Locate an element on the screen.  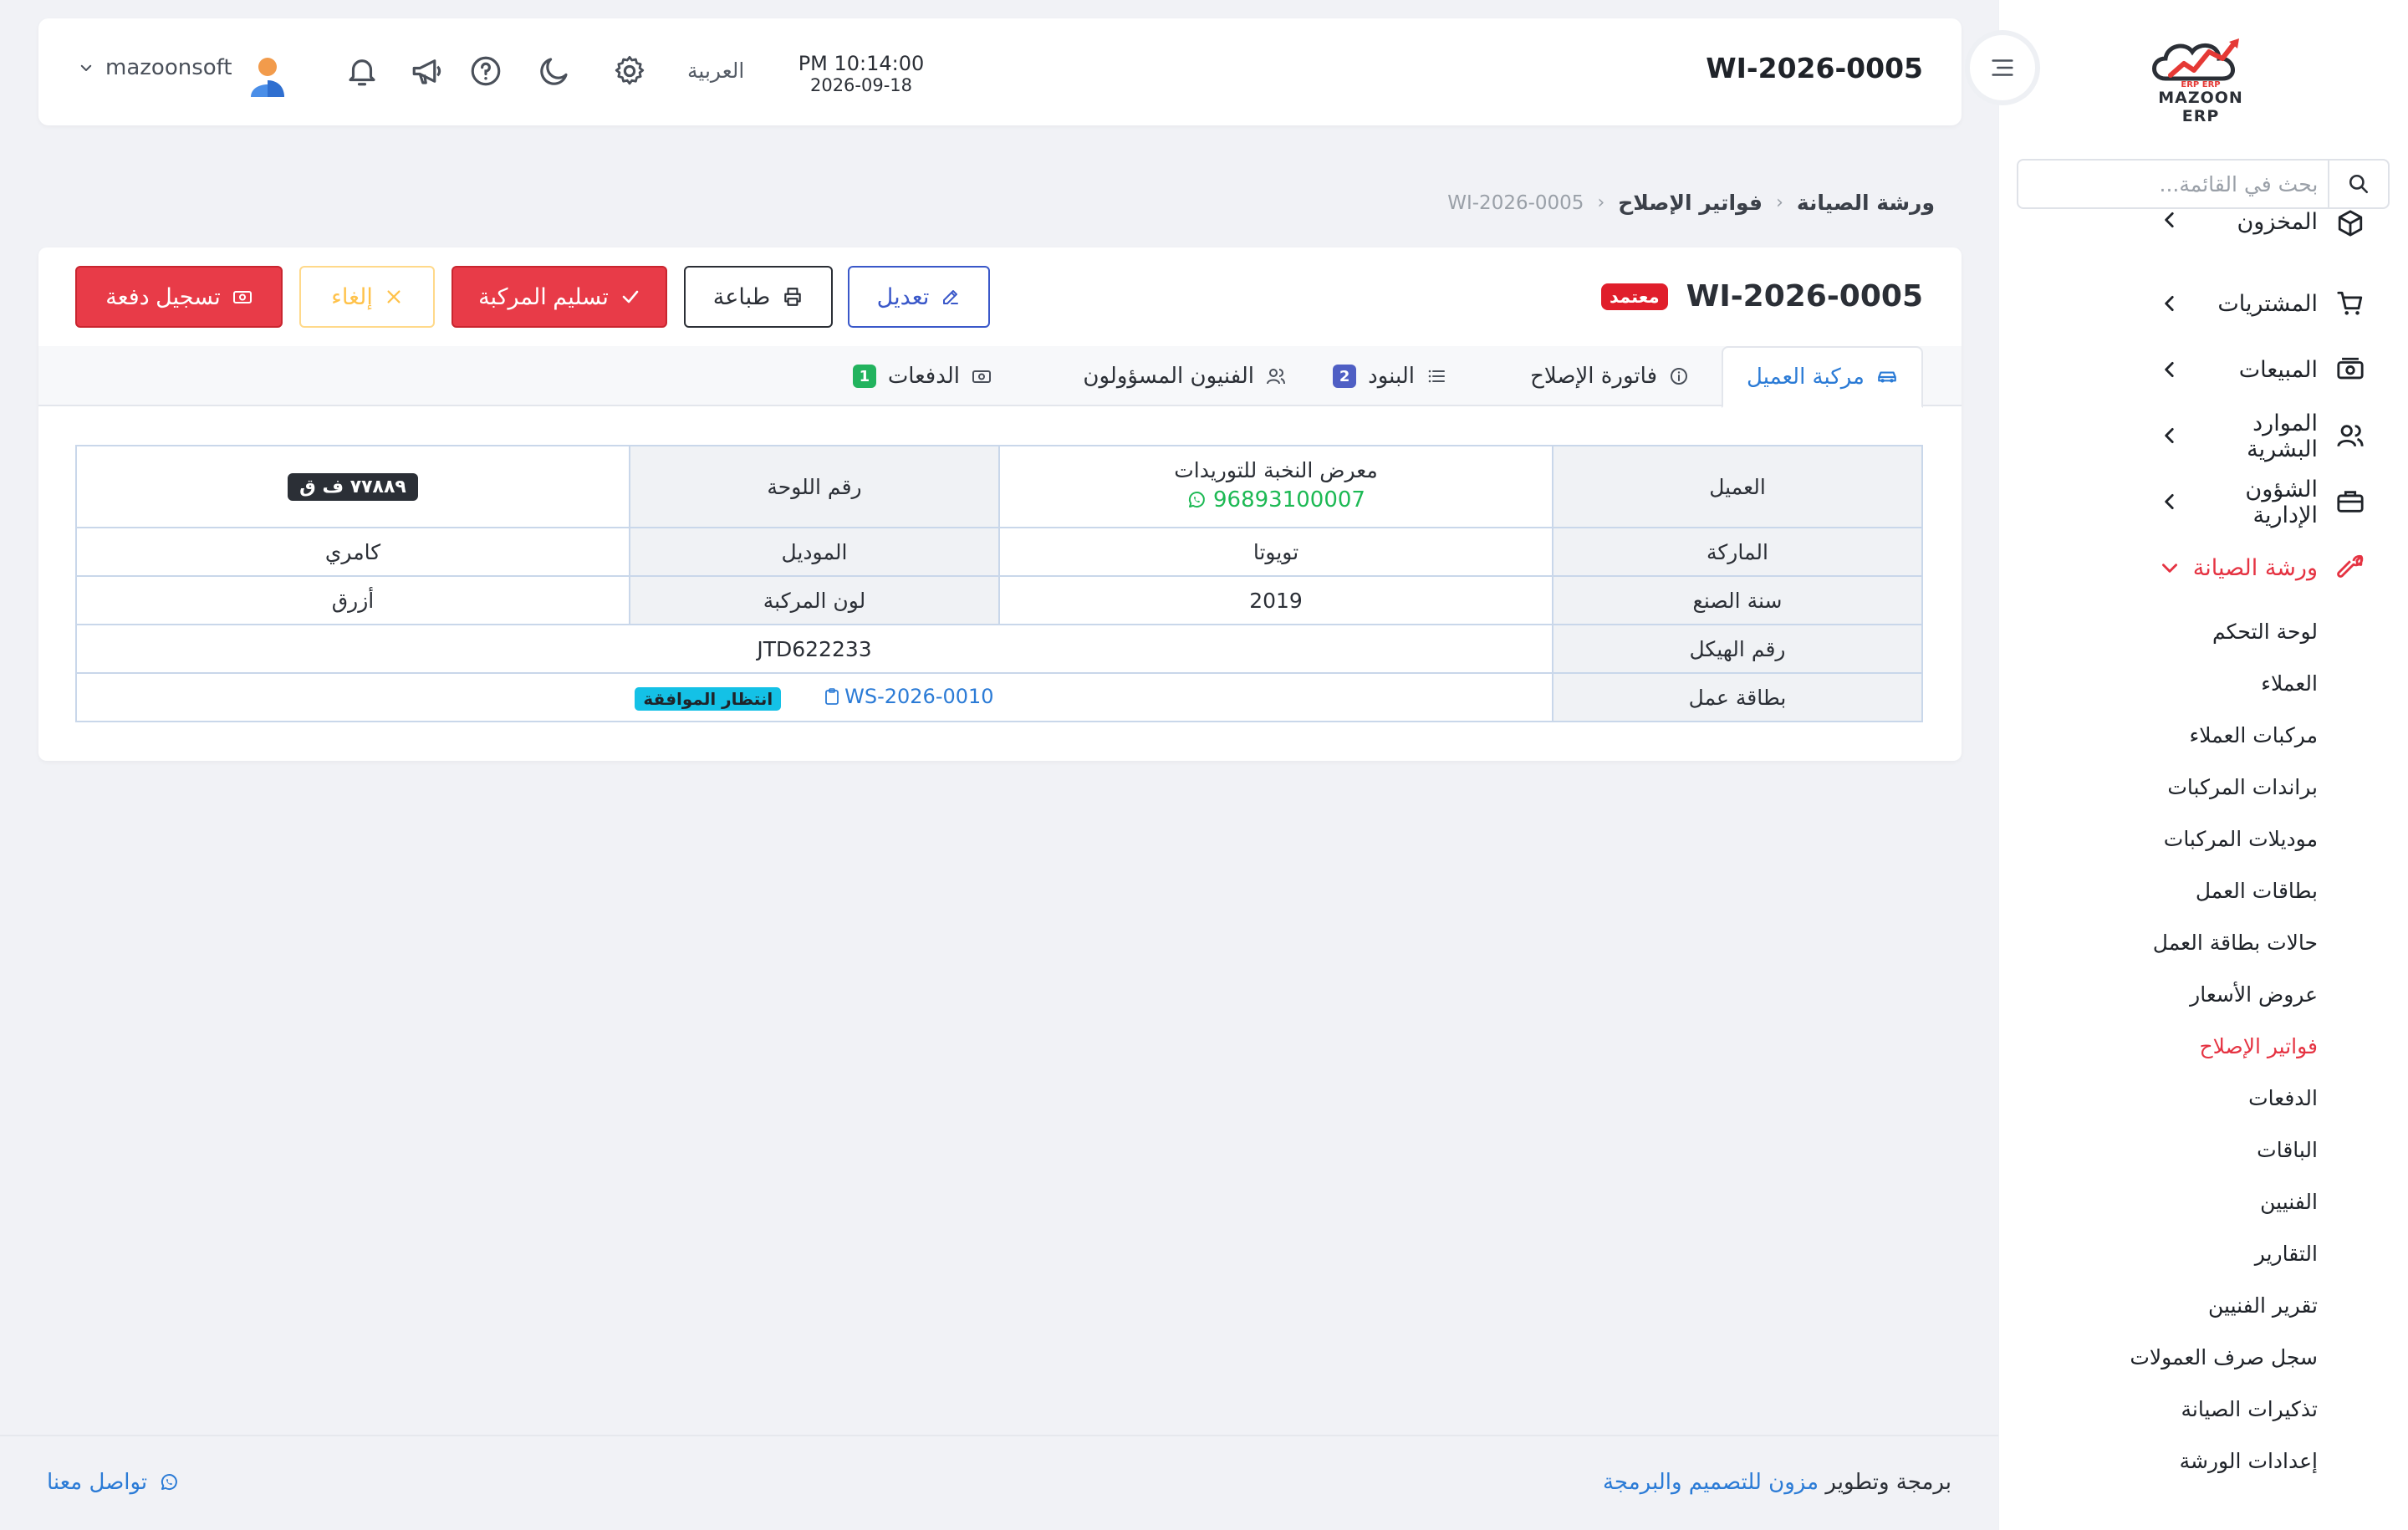
car-icon is located at coordinates (1887, 377).